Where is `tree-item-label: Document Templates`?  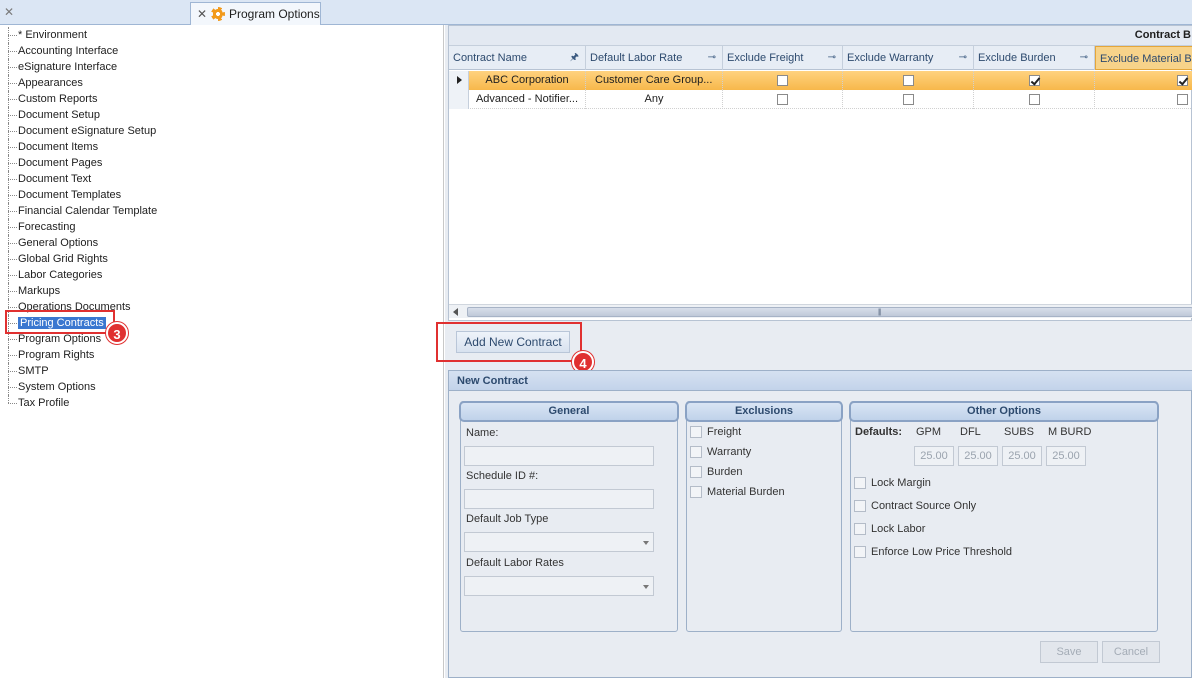 tree-item-label: Document Templates is located at coordinates (70, 195).